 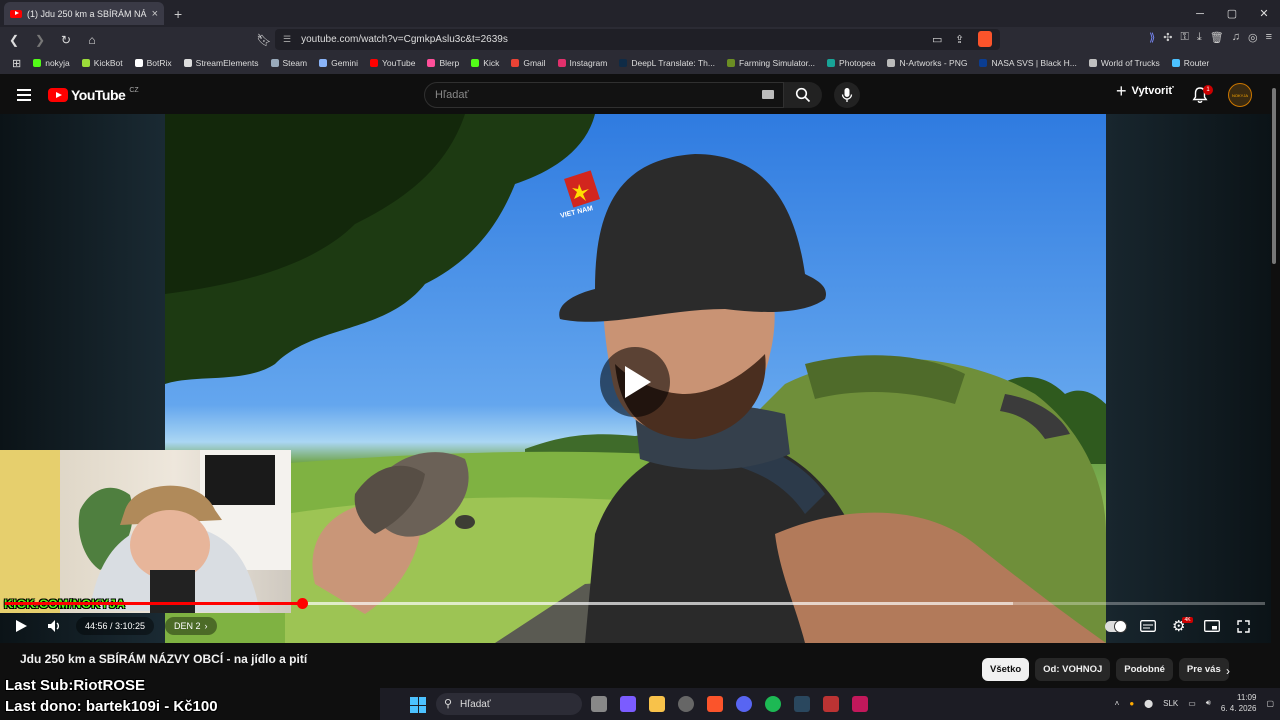 I want to click on notification-center-icon: ▢, so click(x=1270, y=703).